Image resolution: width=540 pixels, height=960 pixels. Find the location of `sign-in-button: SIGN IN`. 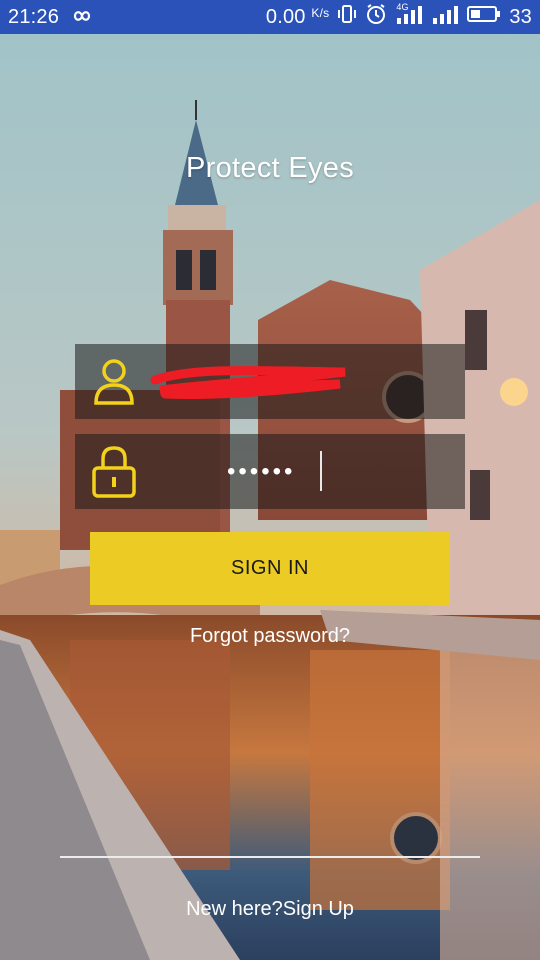

sign-in-button: SIGN IN is located at coordinates (270, 568).